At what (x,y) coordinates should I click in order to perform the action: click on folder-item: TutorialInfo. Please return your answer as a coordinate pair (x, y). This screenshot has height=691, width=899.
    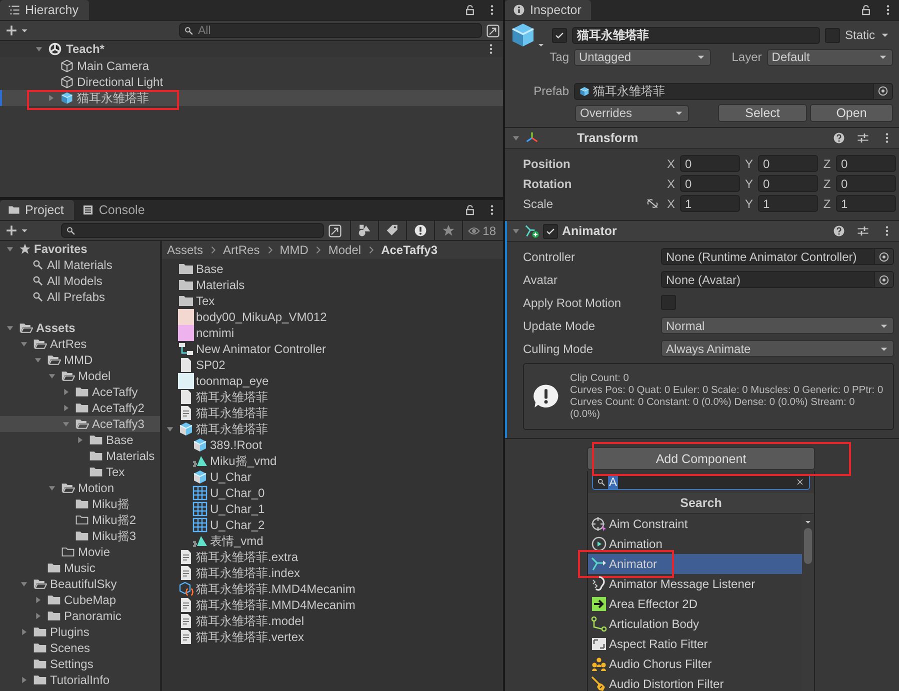
    Looking at the image, I should click on (80, 680).